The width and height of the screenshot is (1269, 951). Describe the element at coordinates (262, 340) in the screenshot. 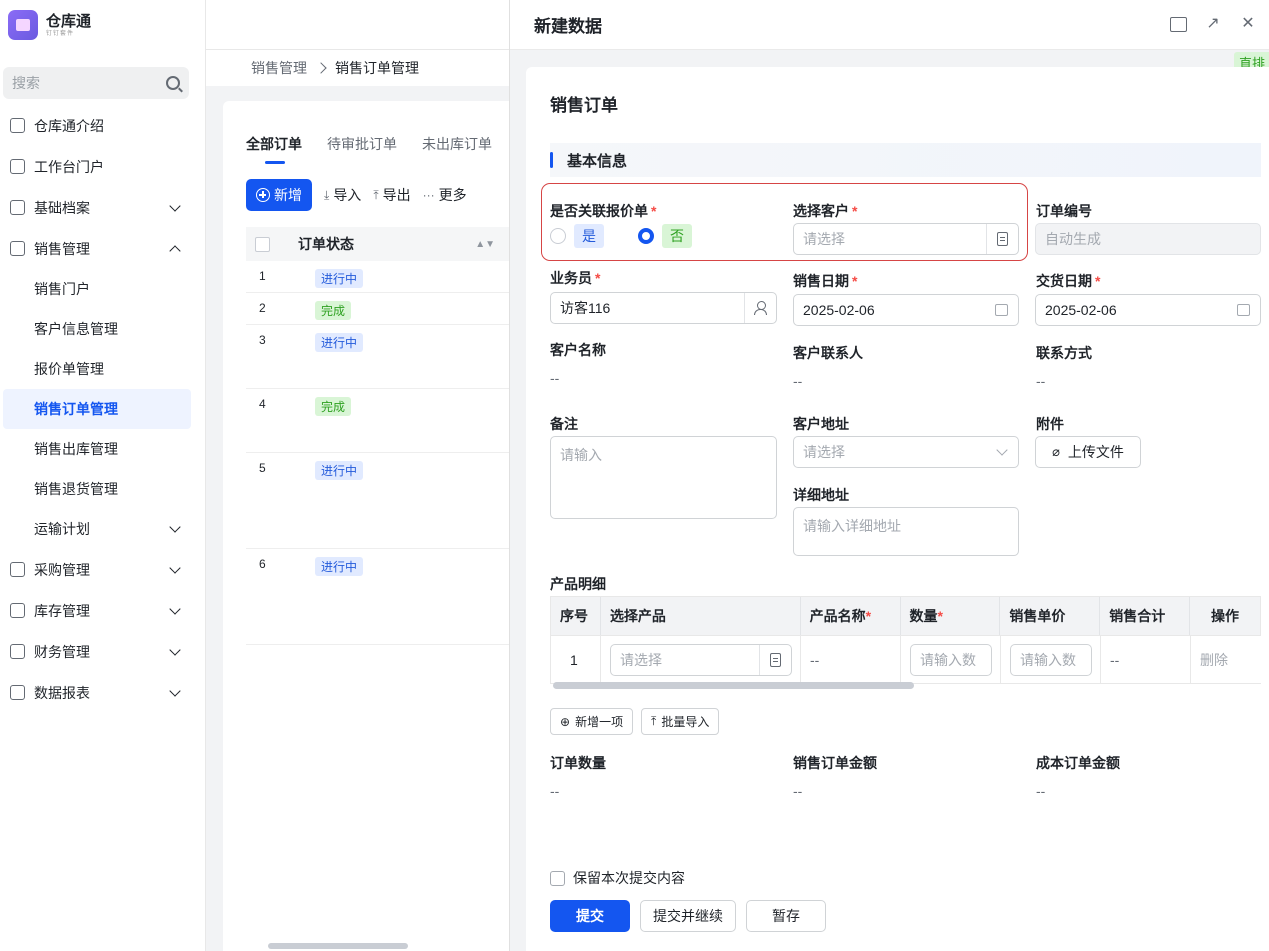

I see `row-index: 3` at that location.